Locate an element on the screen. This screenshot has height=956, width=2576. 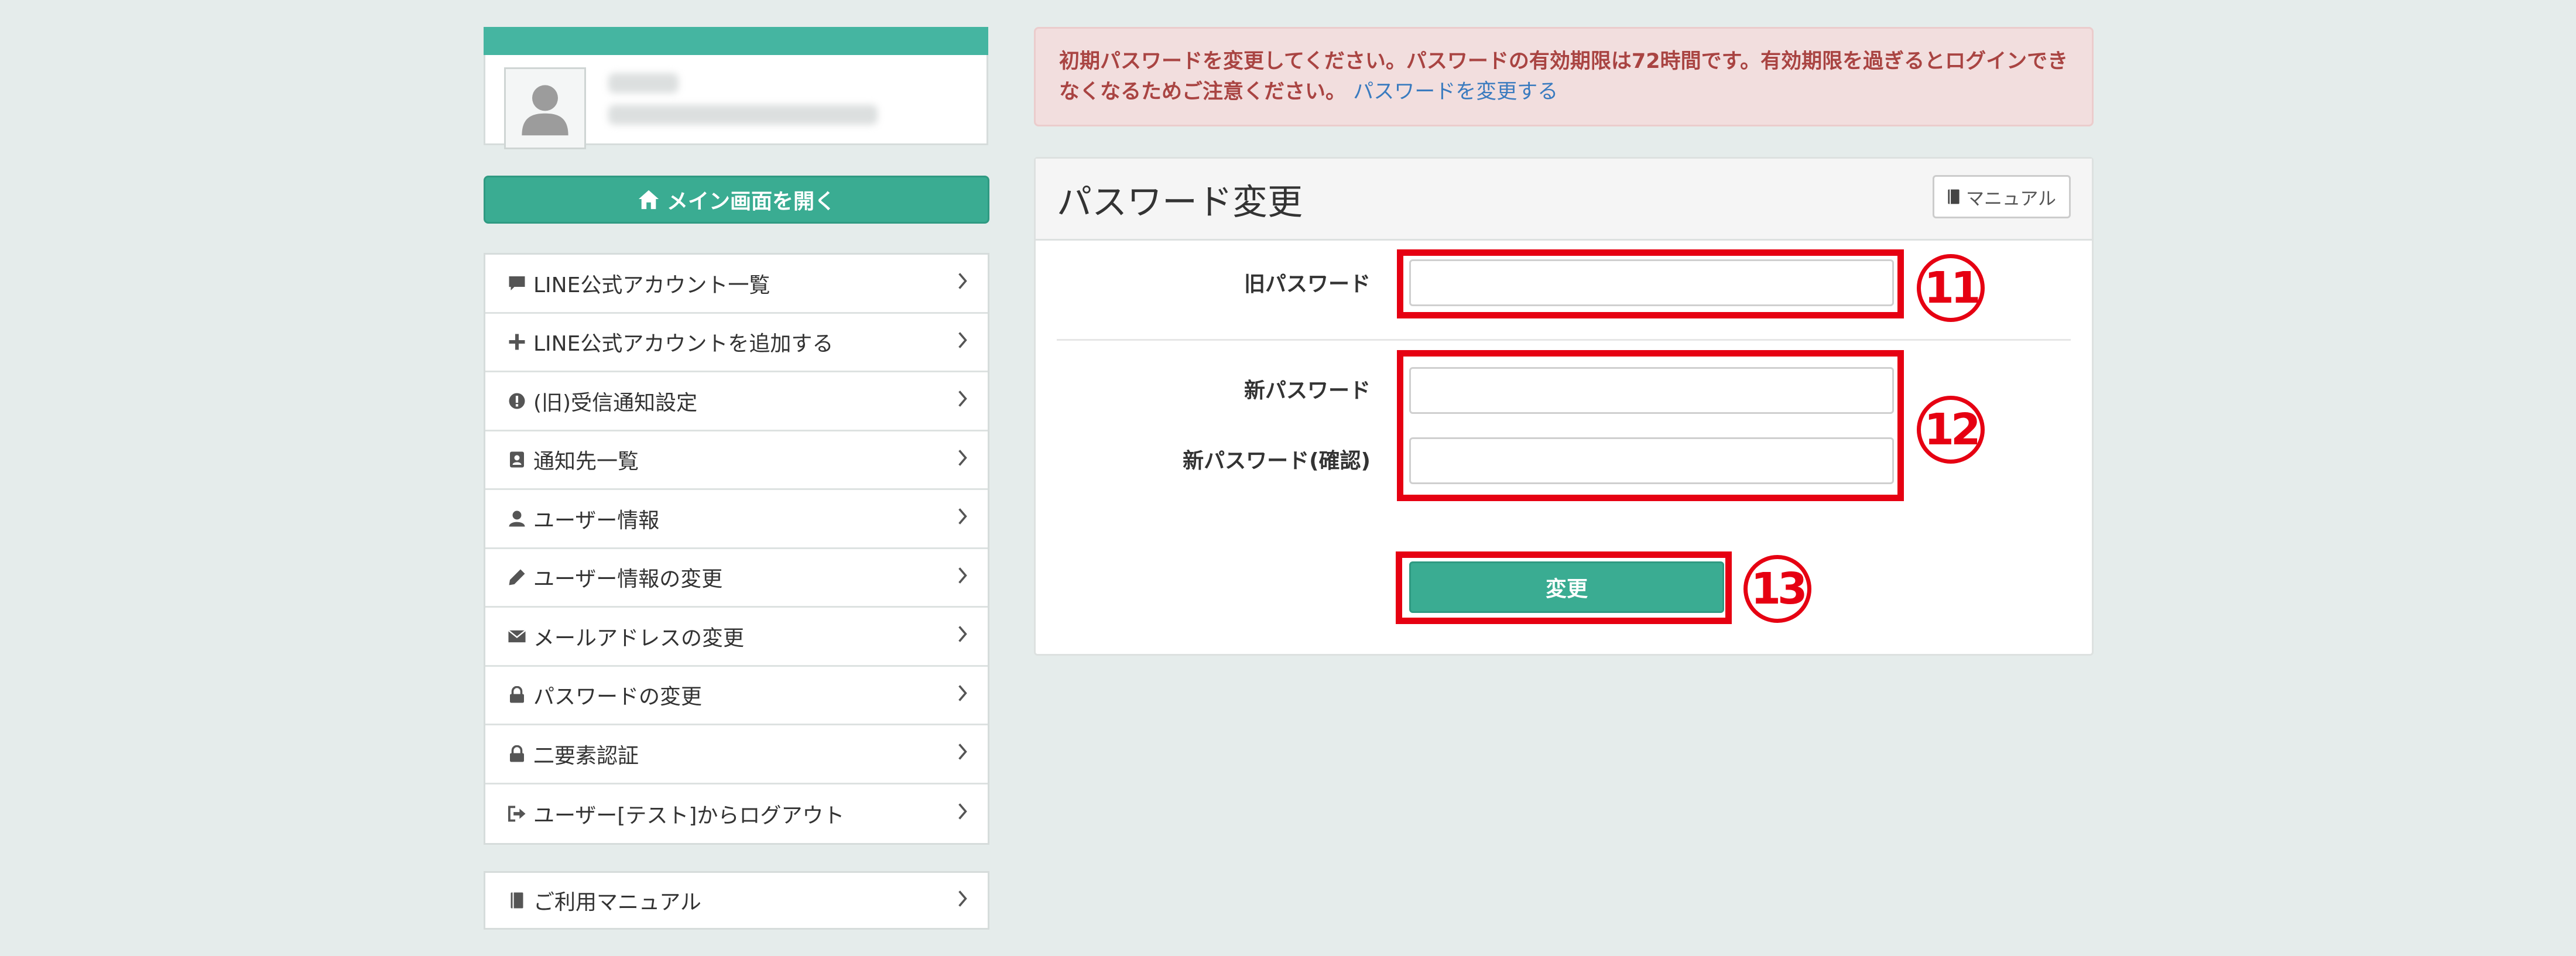
sidebar-menu: LINE公式アカウント一覧 LINE公式アカウントを追加する (旧)受信通知設定 is located at coordinates (736, 549).